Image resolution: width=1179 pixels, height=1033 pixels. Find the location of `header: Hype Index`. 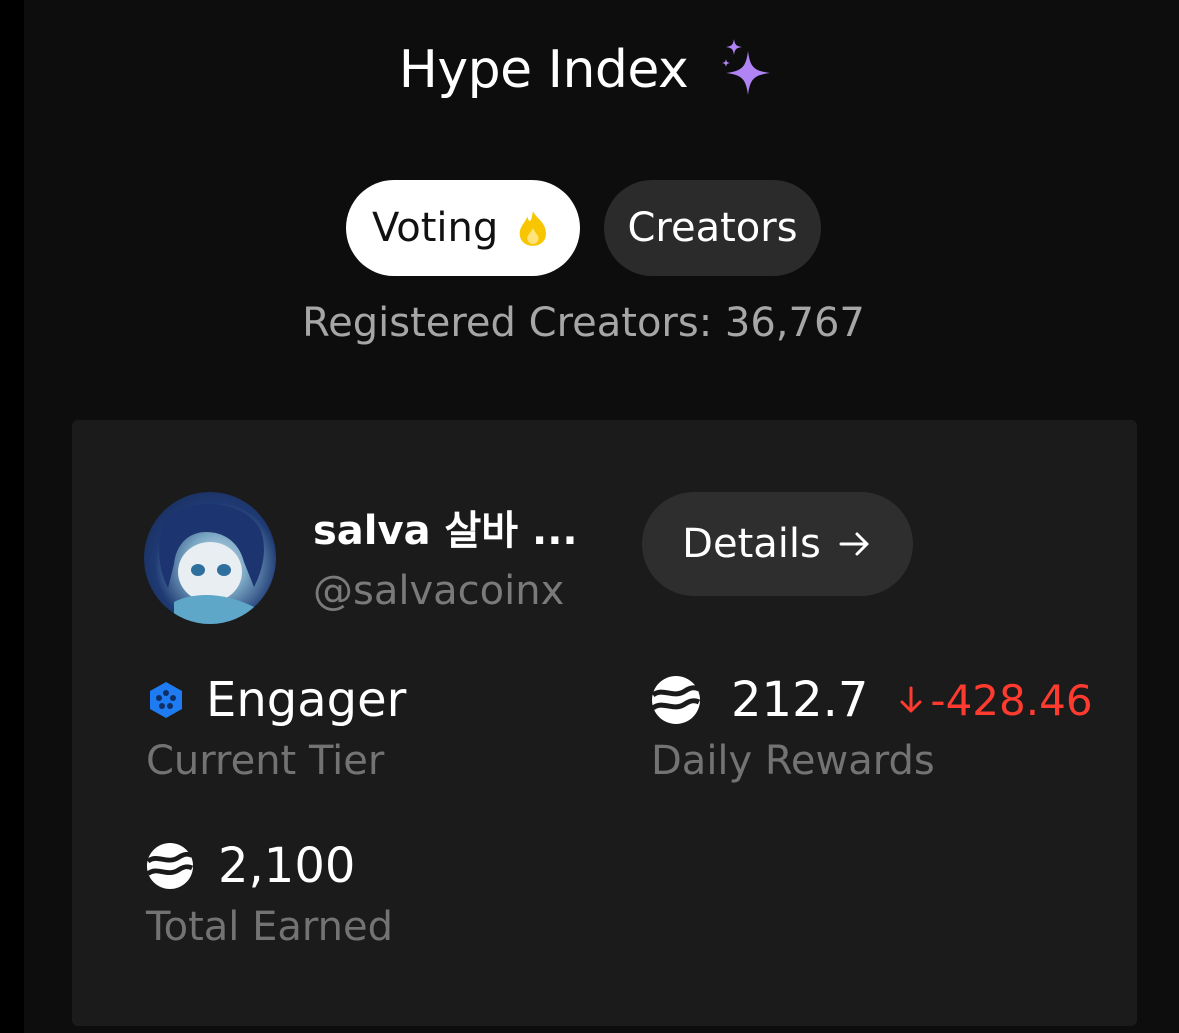

header: Hype Index is located at coordinates (589, 70).